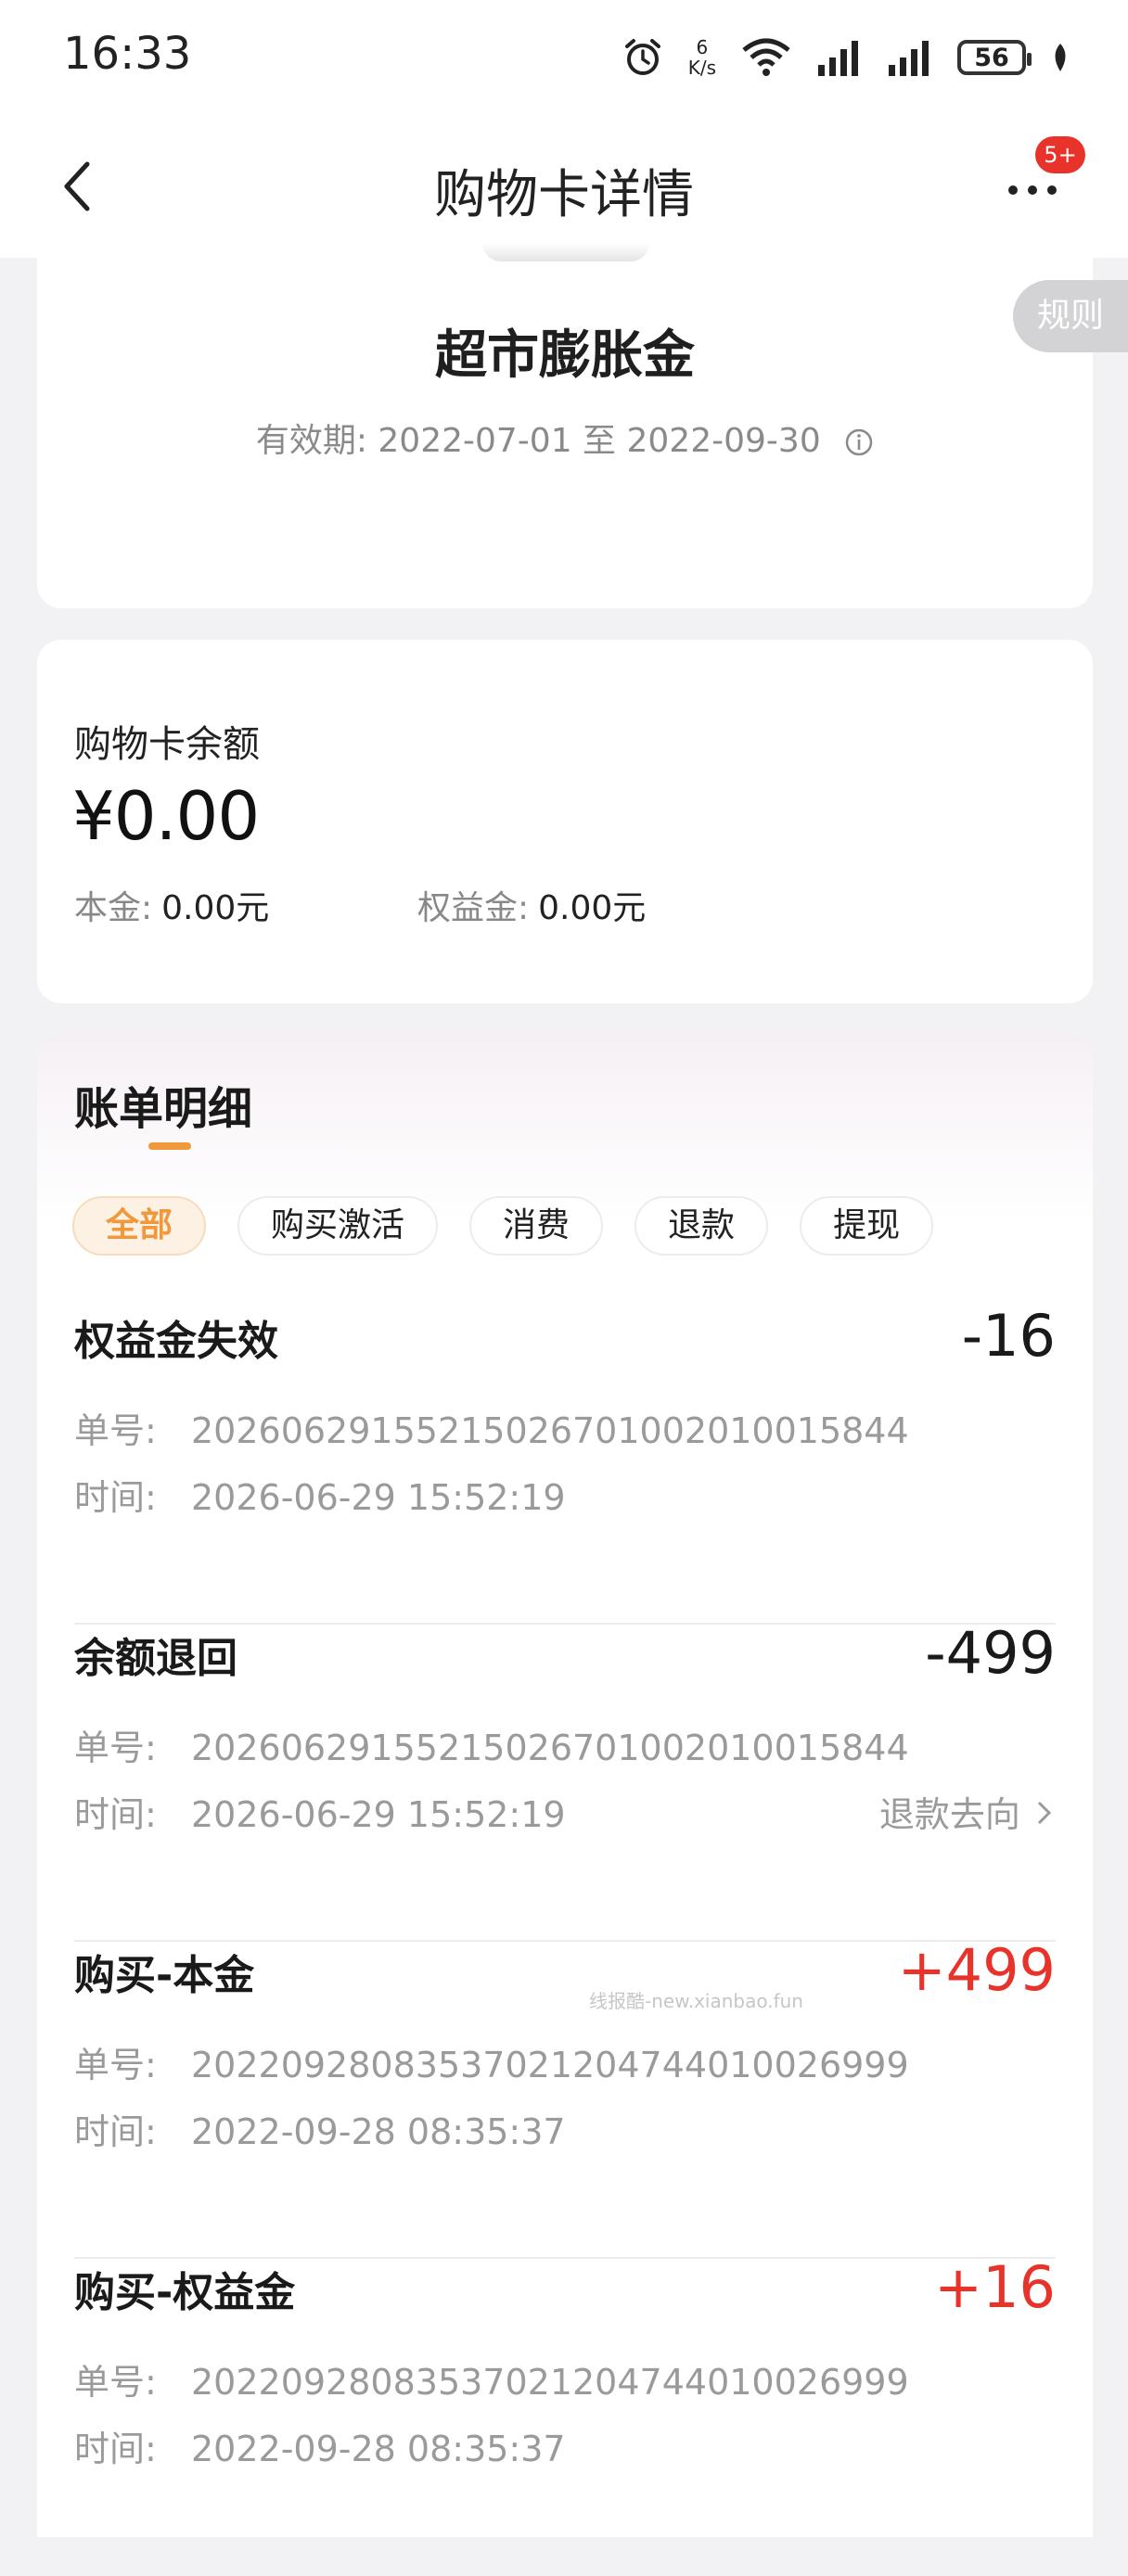  Describe the element at coordinates (166, 816) in the screenshot. I see `balance-amount: ¥0.00` at that location.